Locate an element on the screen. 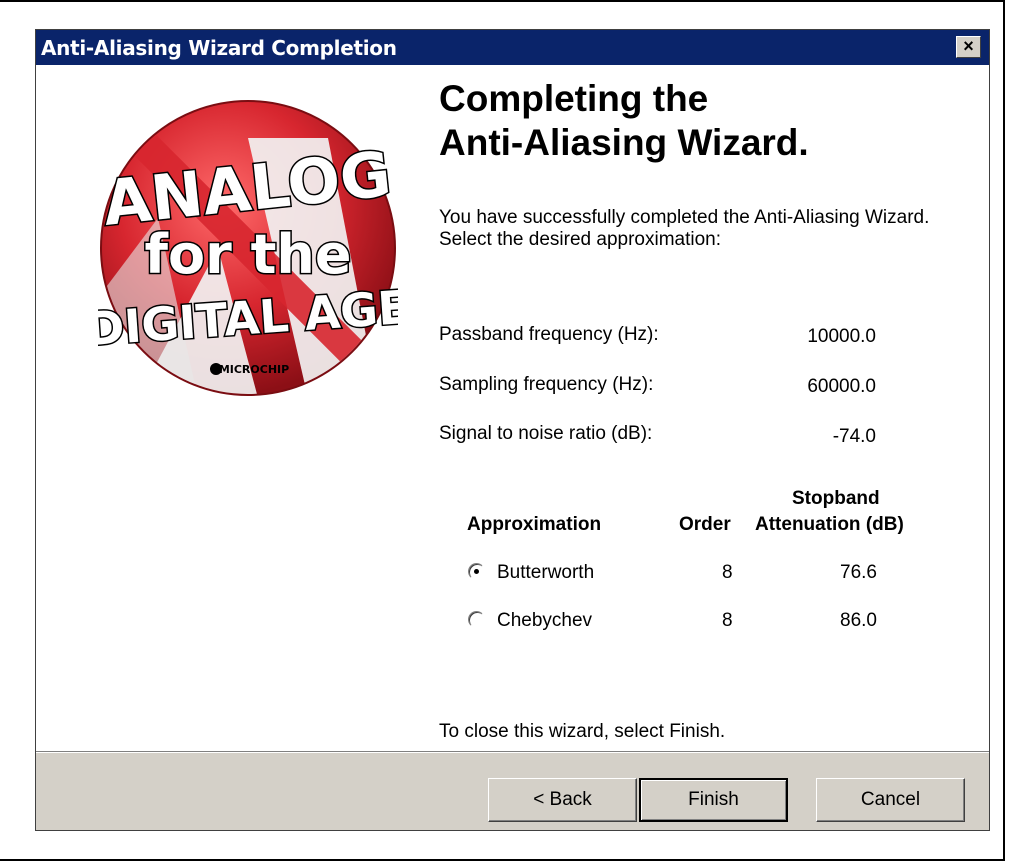 The image size is (1009, 865). finish-button: Finish is located at coordinates (713, 800).